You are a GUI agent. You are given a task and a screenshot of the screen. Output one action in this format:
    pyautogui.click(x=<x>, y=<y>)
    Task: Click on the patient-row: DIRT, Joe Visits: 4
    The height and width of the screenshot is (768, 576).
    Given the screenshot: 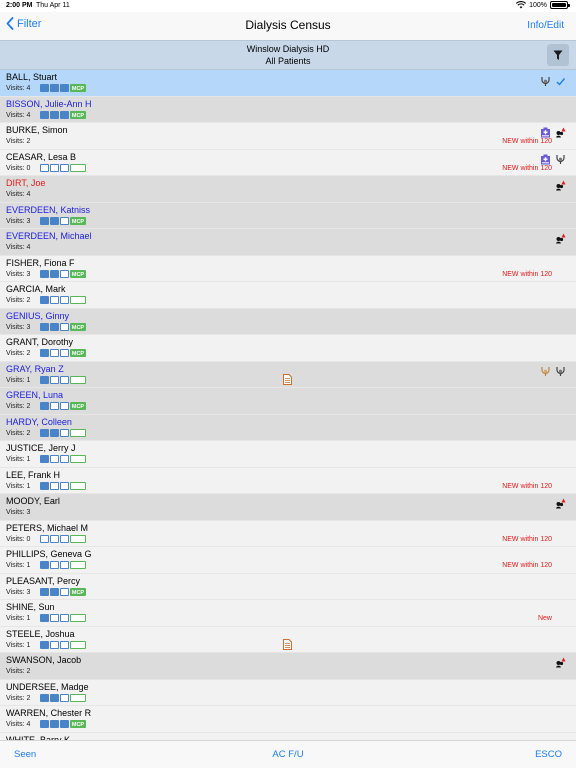 What is the action you would take?
    pyautogui.click(x=288, y=189)
    